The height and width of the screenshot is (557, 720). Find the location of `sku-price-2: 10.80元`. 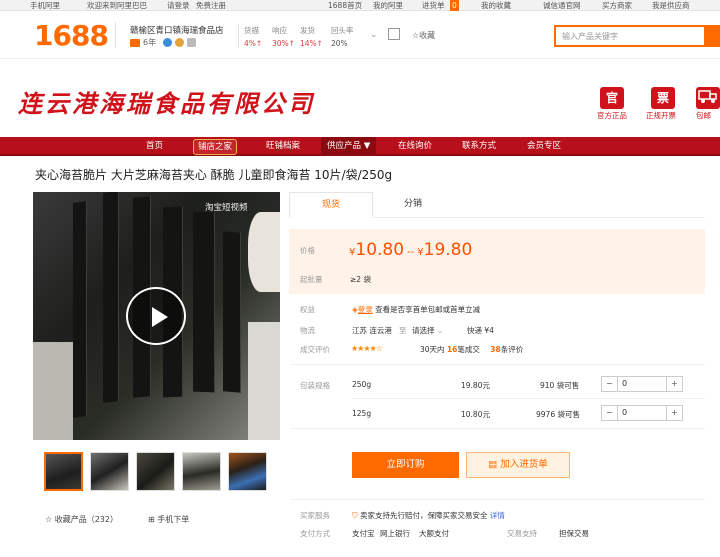

sku-price-2: 10.80元 is located at coordinates (475, 414).